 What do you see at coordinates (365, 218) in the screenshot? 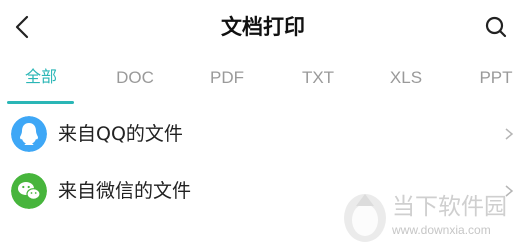
I see `downxia-logo-icon` at bounding box center [365, 218].